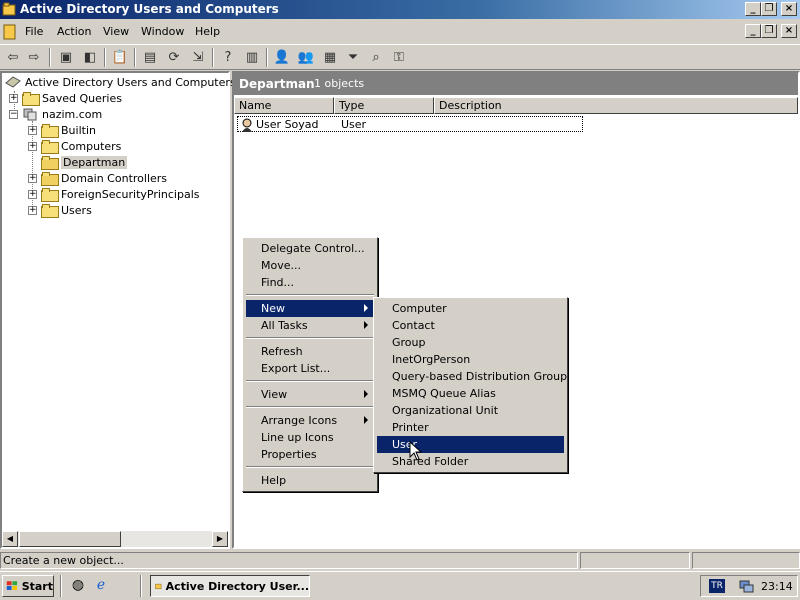  What do you see at coordinates (61, 586) in the screenshot?
I see `taskbar-separator` at bounding box center [61, 586].